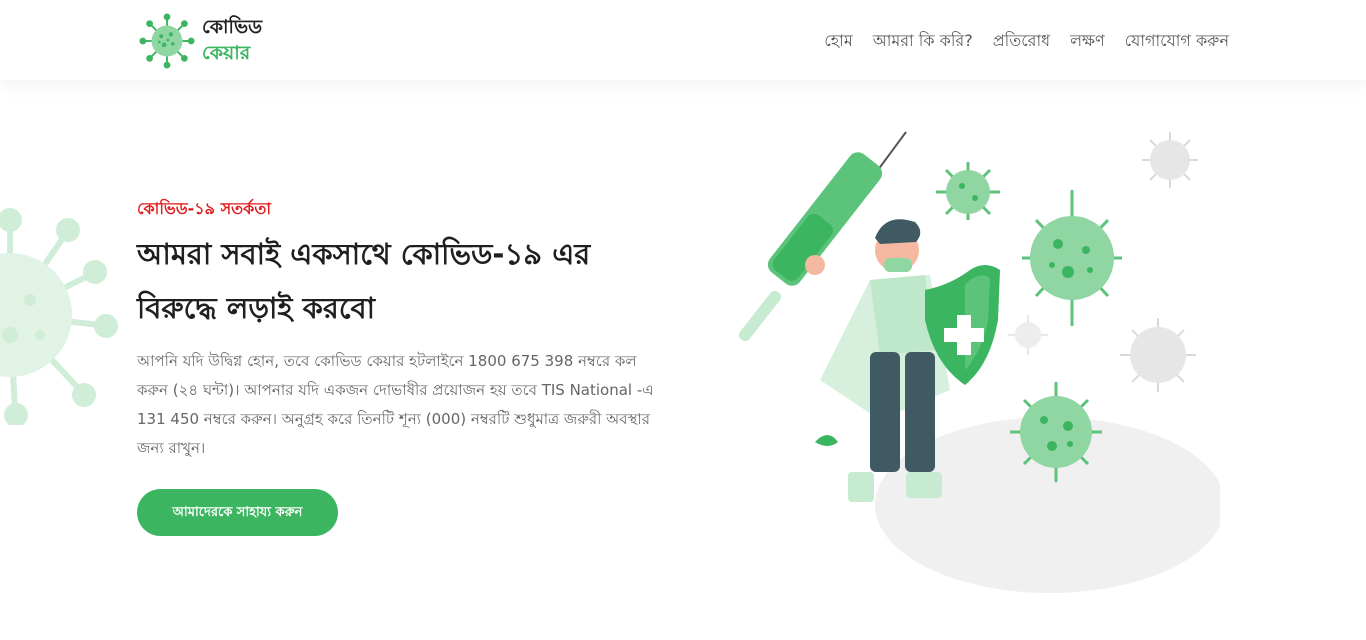  What do you see at coordinates (838, 41) in the screenshot?
I see `nav-item-home: হোম` at bounding box center [838, 41].